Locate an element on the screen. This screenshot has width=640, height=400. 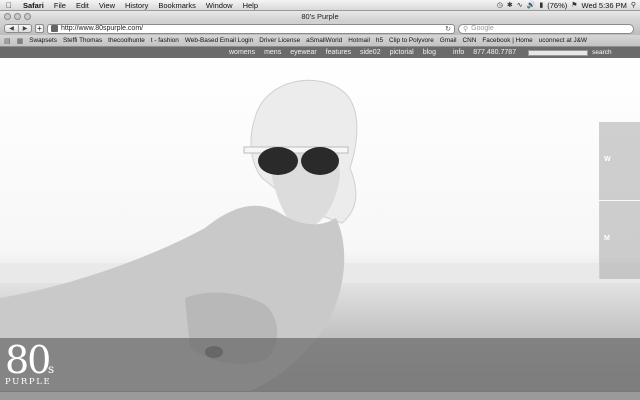
nav-mens: mens is located at coordinates (272, 52).